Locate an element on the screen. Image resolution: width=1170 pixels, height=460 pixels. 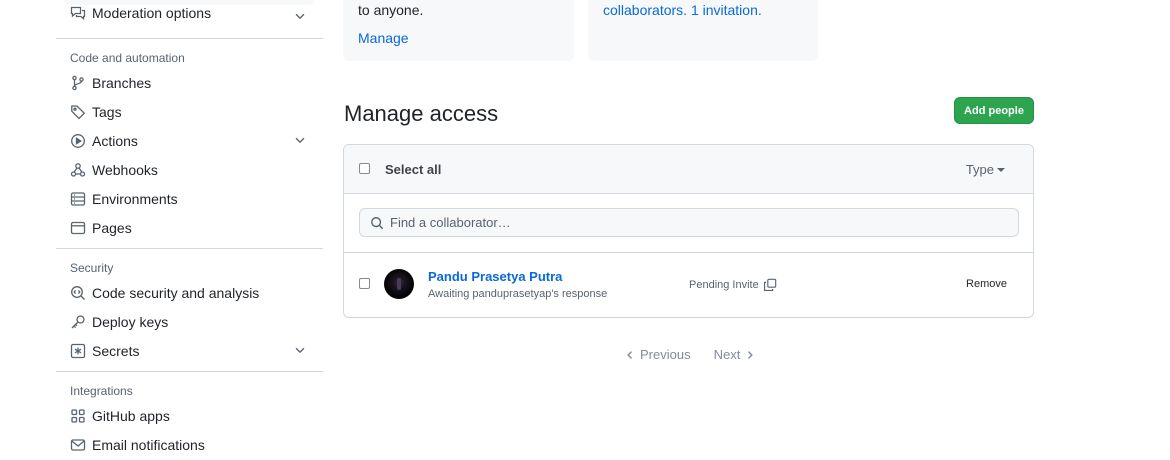
visibility-text: to anyone. is located at coordinates (391, 10).